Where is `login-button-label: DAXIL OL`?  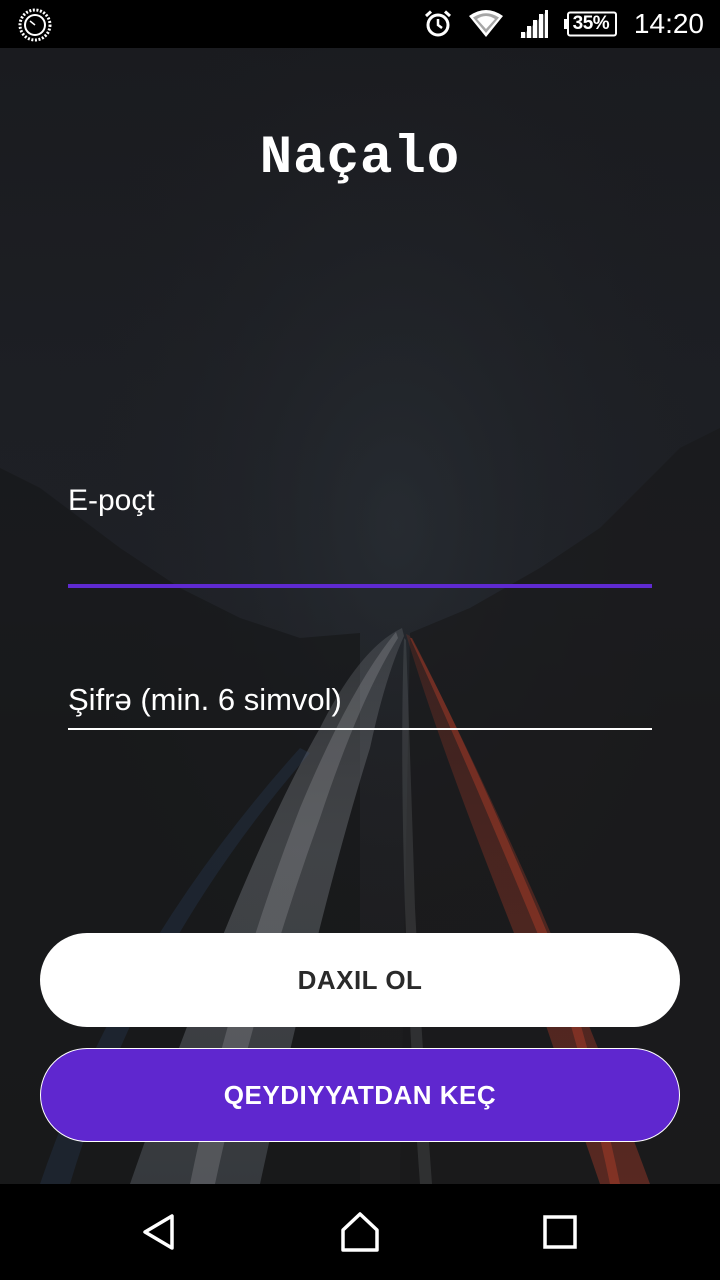
login-button-label: DAXIL OL is located at coordinates (360, 979).